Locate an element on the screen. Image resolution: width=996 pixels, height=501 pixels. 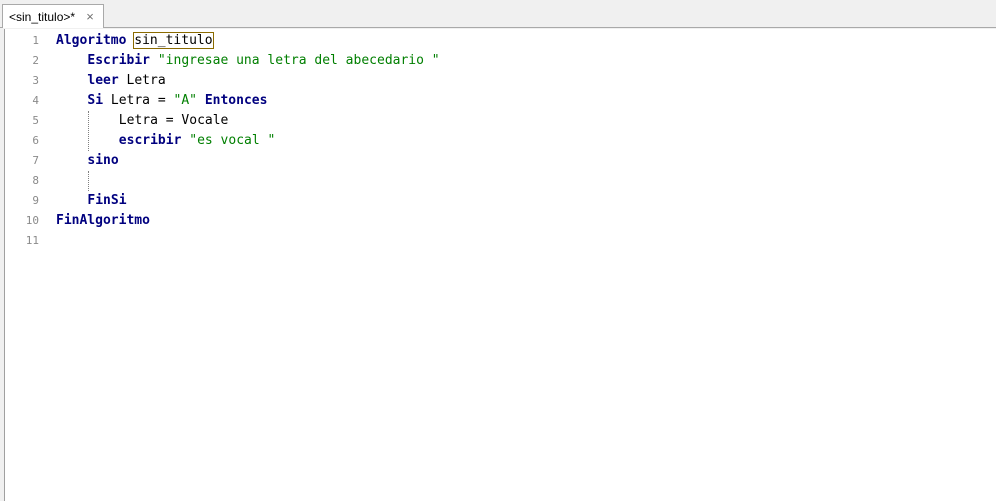
code-line: Si Letra = "A" Entonces is located at coordinates (177, 101).